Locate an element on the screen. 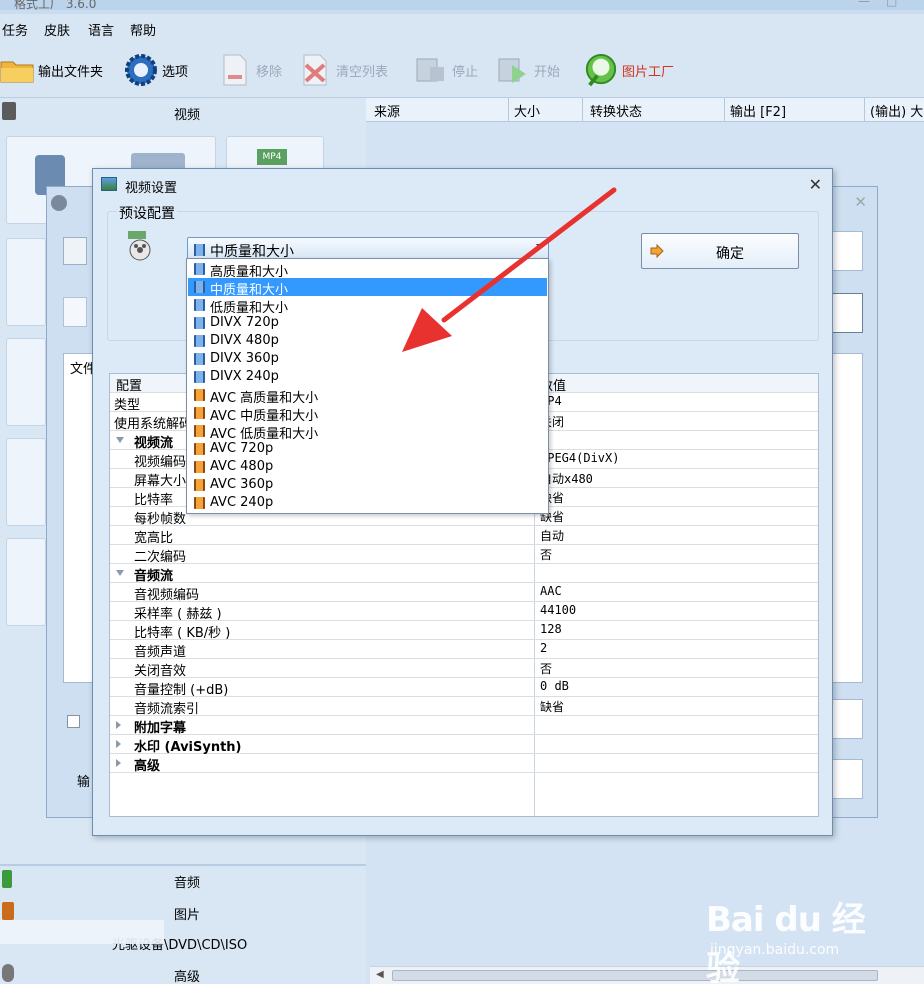  grid-row-key: 视频流 is located at coordinates (154, 443).